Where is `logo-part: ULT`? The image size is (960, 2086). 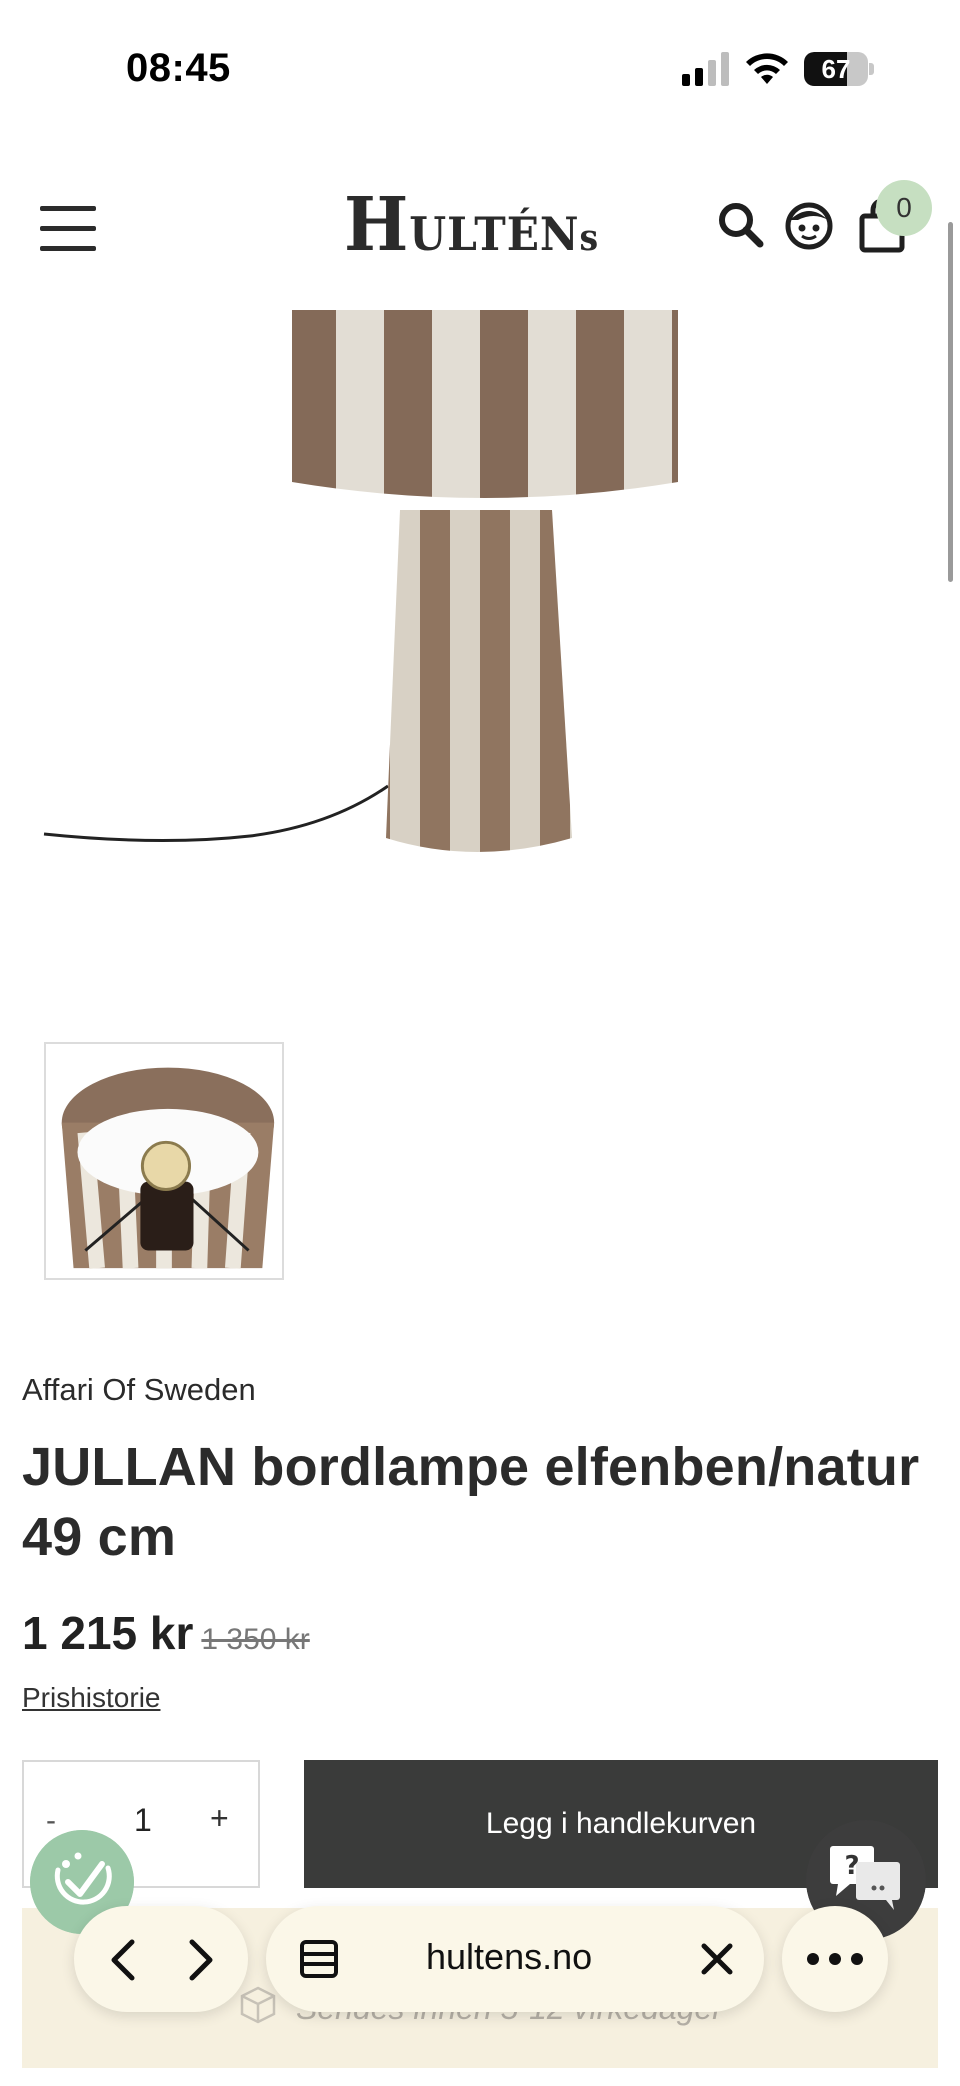
logo-part: ULT is located at coordinates (458, 234).